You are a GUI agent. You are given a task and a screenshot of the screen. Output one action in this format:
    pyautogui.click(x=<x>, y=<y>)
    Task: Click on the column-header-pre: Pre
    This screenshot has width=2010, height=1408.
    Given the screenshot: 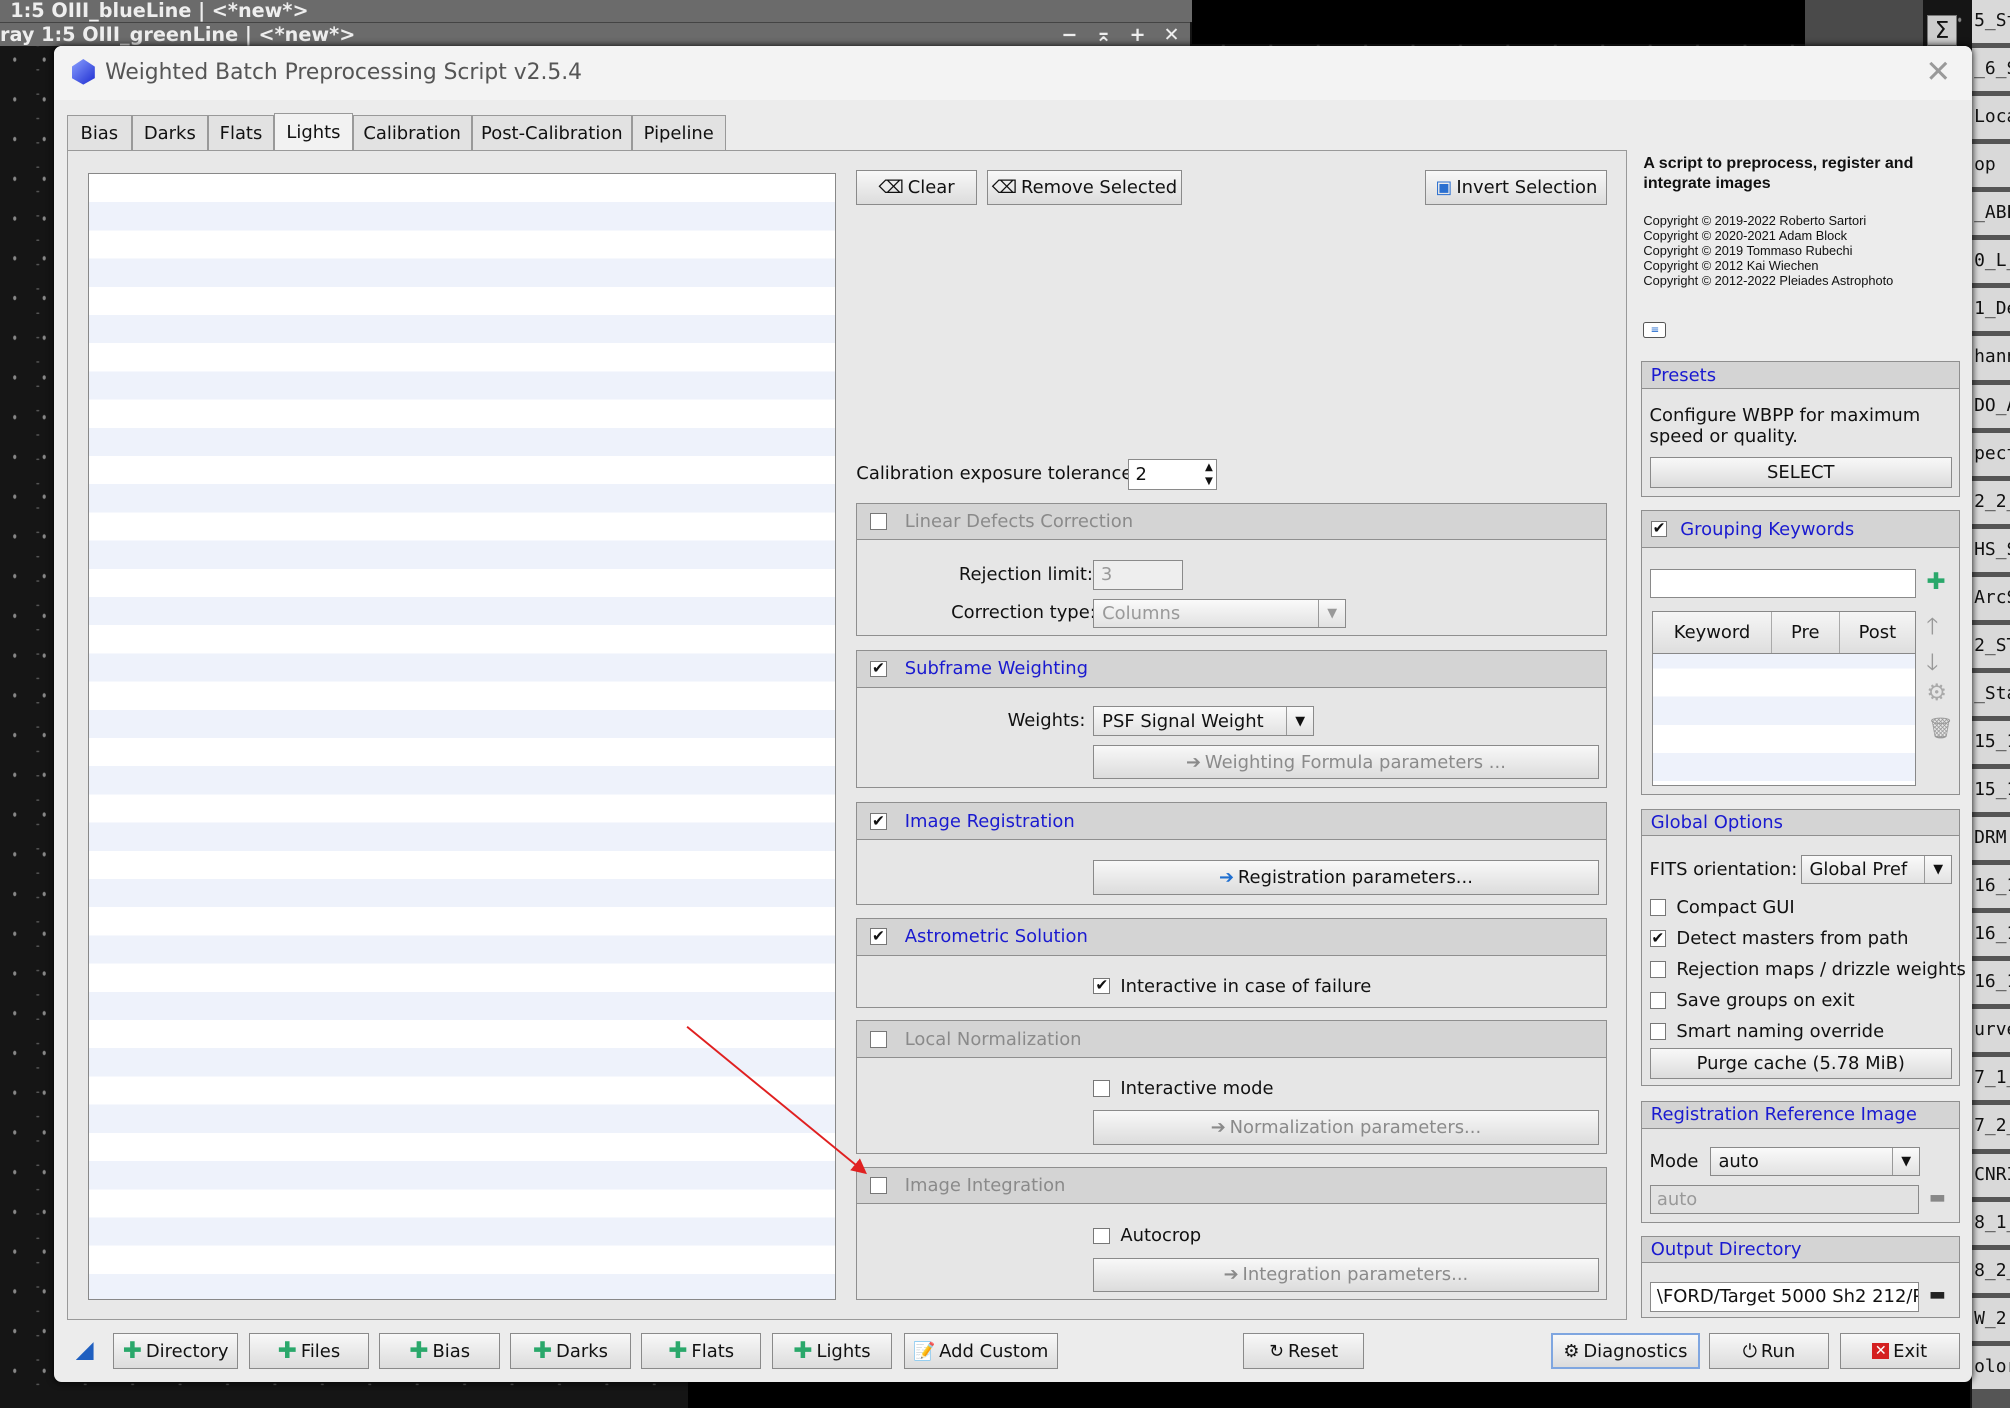 What is the action you would take?
    pyautogui.click(x=1806, y=633)
    